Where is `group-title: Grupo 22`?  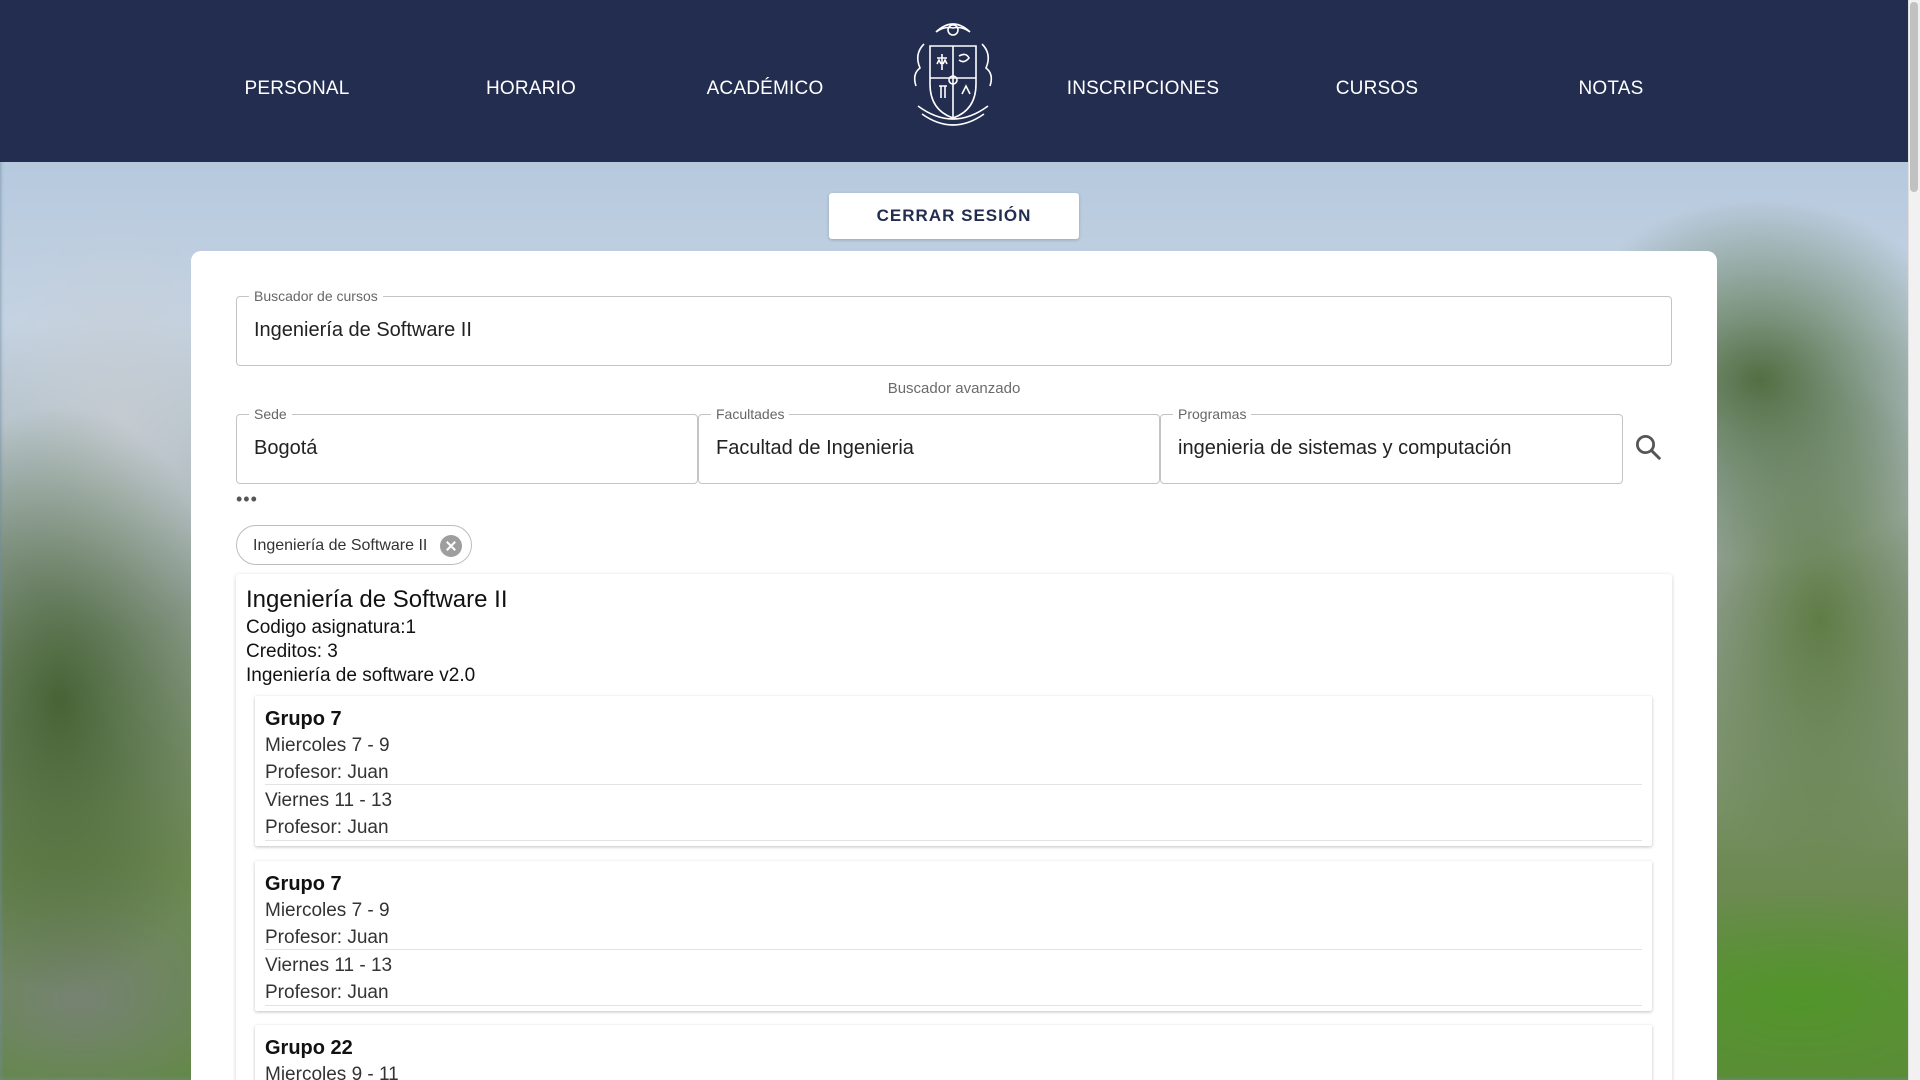
group-title: Grupo 22 is located at coordinates (309, 1048).